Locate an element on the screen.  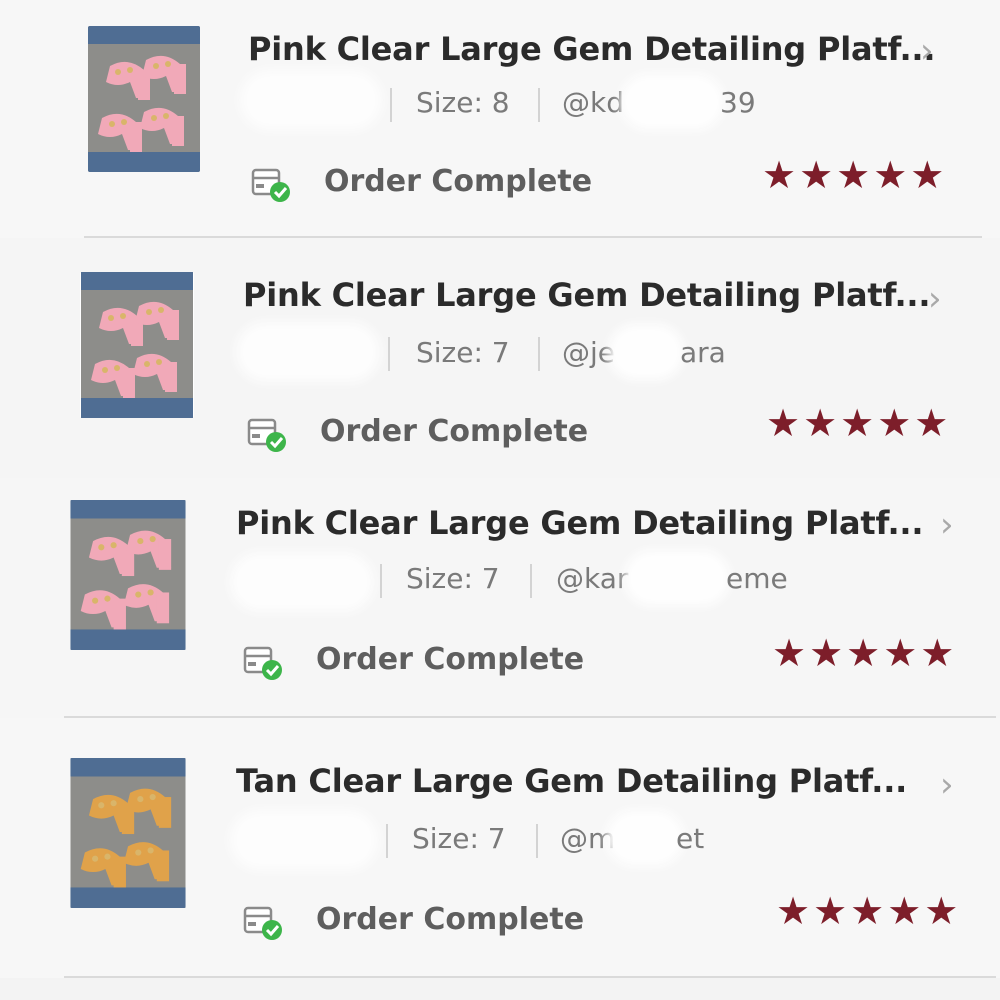
buyer-username-tail: 39 is located at coordinates (738, 102).